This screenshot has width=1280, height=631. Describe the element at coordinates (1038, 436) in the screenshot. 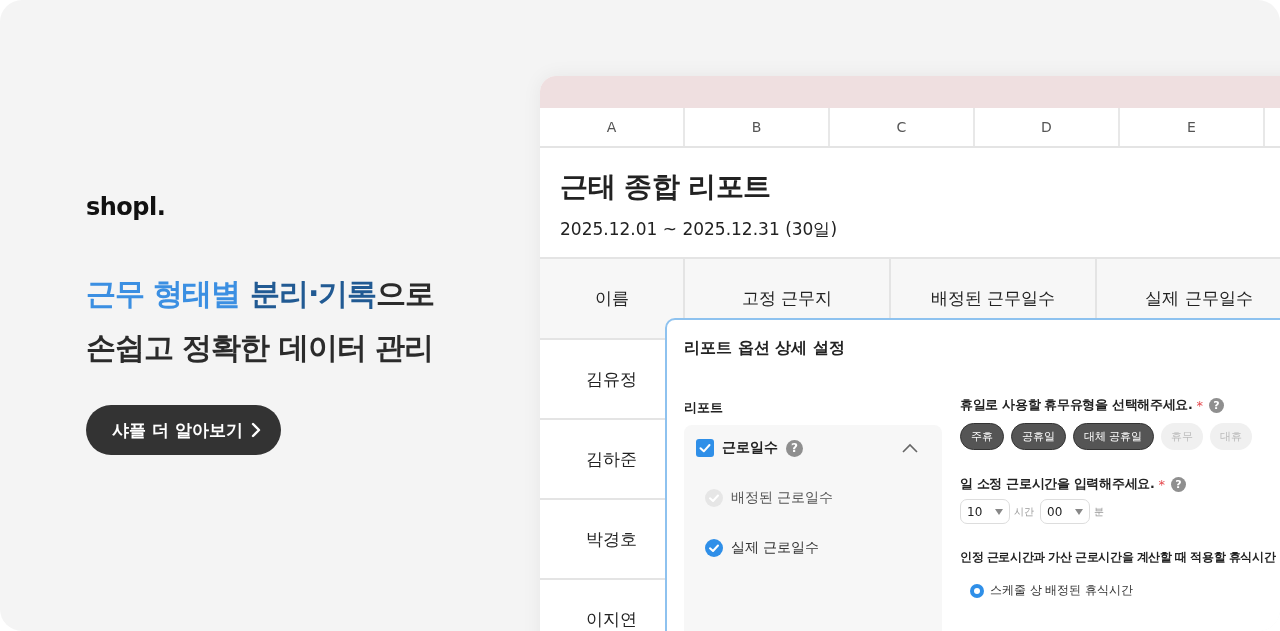

I see `leave-type-chip: 공휴일` at that location.